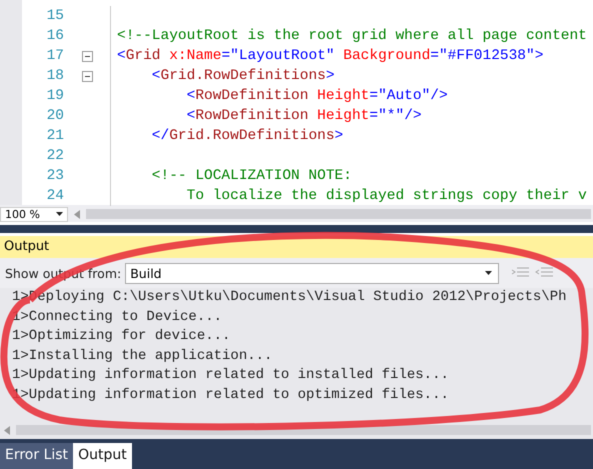  Describe the element at coordinates (37, 456) in the screenshot. I see `panel-tab: Error List` at that location.